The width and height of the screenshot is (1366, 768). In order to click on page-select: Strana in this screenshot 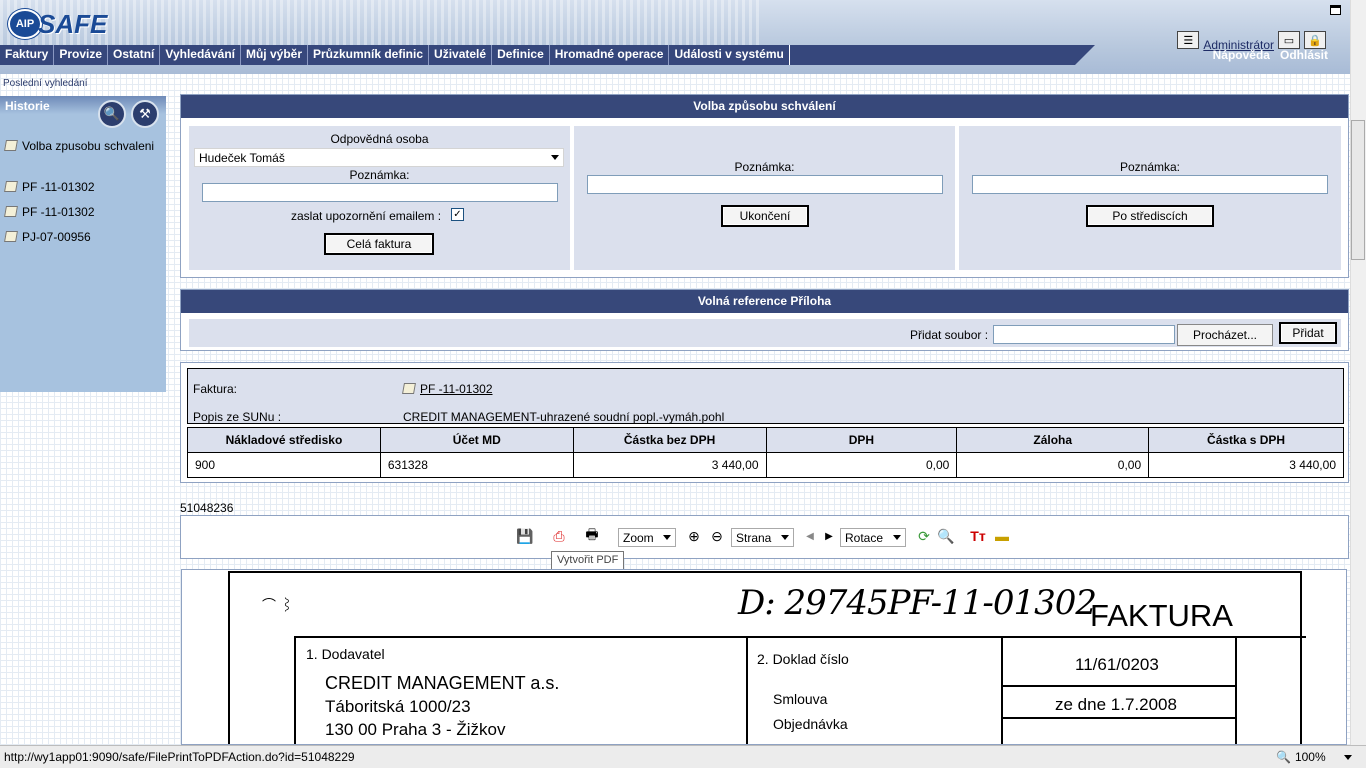, I will do `click(762, 537)`.